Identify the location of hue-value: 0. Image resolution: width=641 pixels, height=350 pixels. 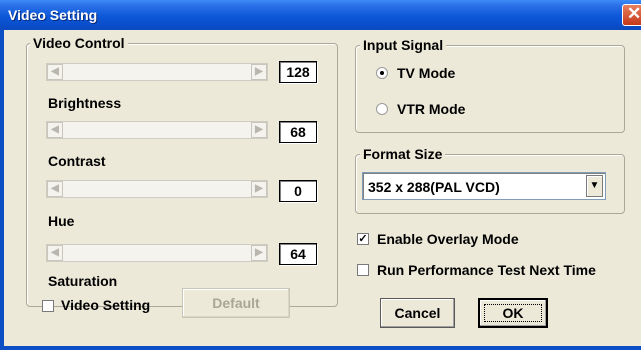
(298, 191).